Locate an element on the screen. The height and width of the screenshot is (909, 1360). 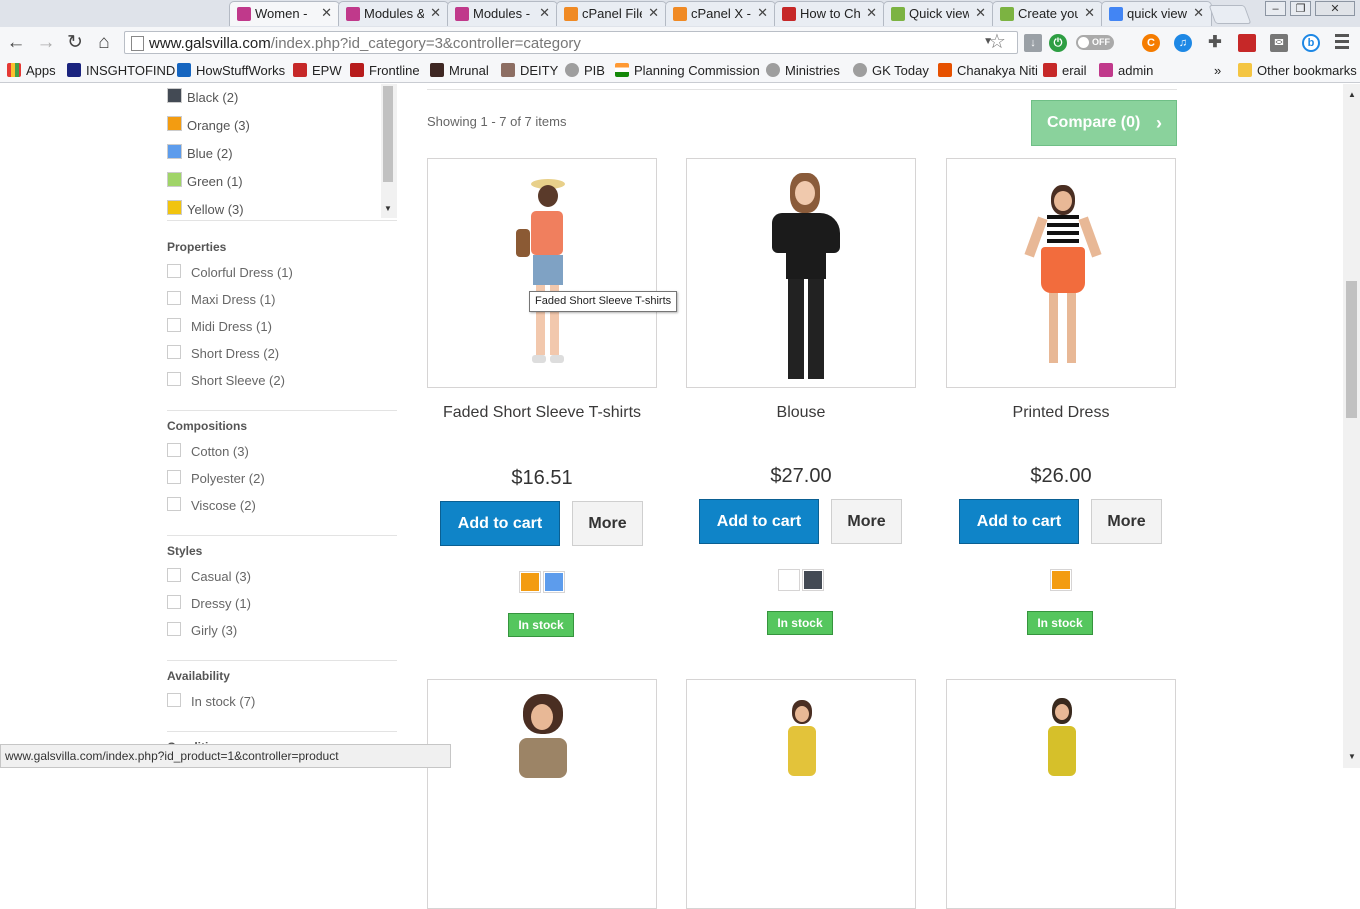
color-list-scrollbar: ▼ is located at coordinates (389, 151).